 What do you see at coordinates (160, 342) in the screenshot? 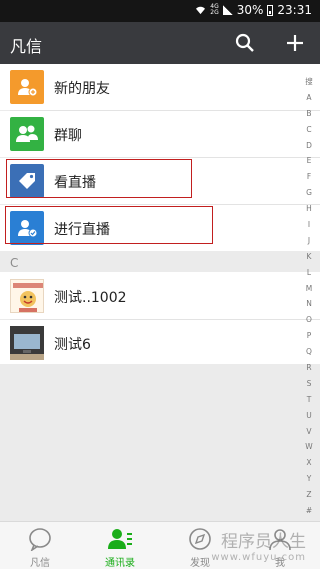
I see `contact-row: 测试6` at bounding box center [160, 342].